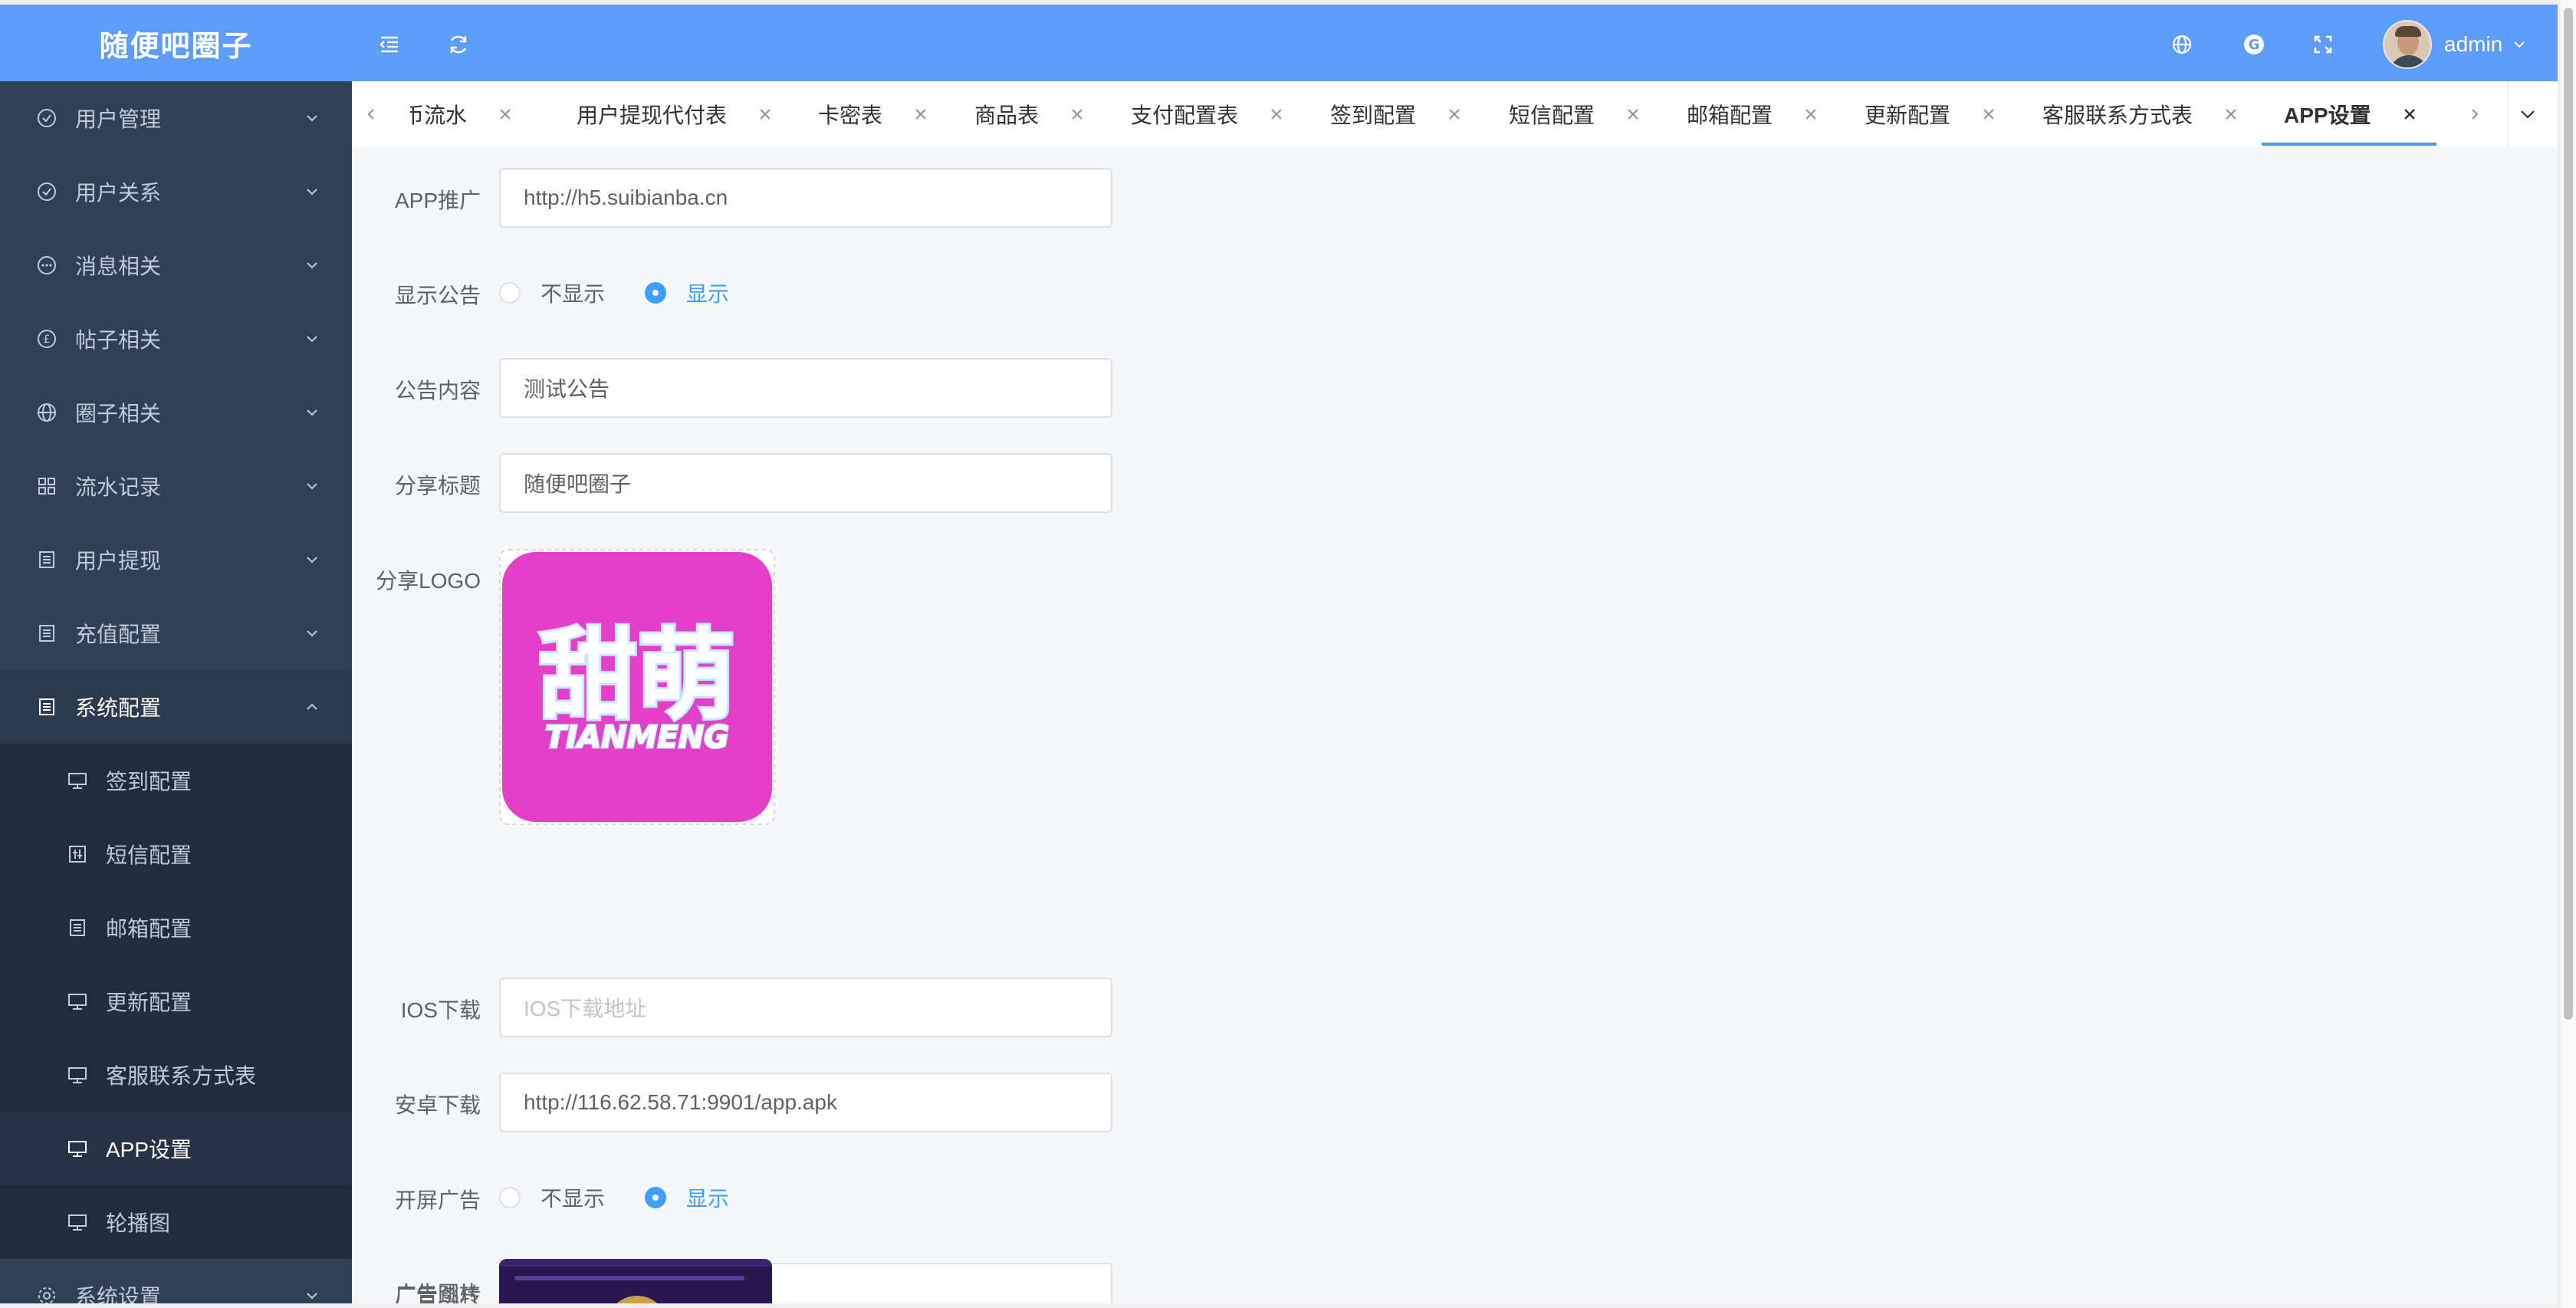  What do you see at coordinates (118, 1294) in the screenshot?
I see `sidebar-item-label: 系统设置` at bounding box center [118, 1294].